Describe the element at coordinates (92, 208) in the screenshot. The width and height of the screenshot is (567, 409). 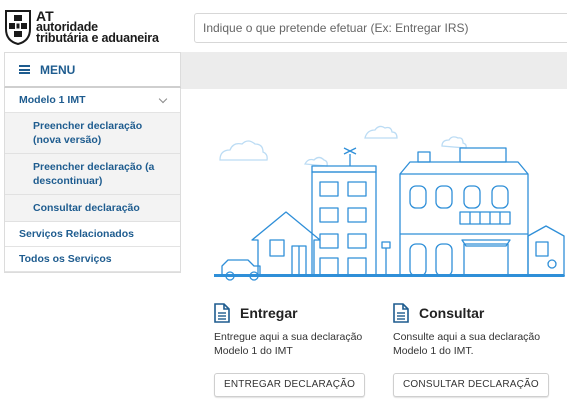
I see `sidebar-subitem-consultar: Consultar declaração` at that location.